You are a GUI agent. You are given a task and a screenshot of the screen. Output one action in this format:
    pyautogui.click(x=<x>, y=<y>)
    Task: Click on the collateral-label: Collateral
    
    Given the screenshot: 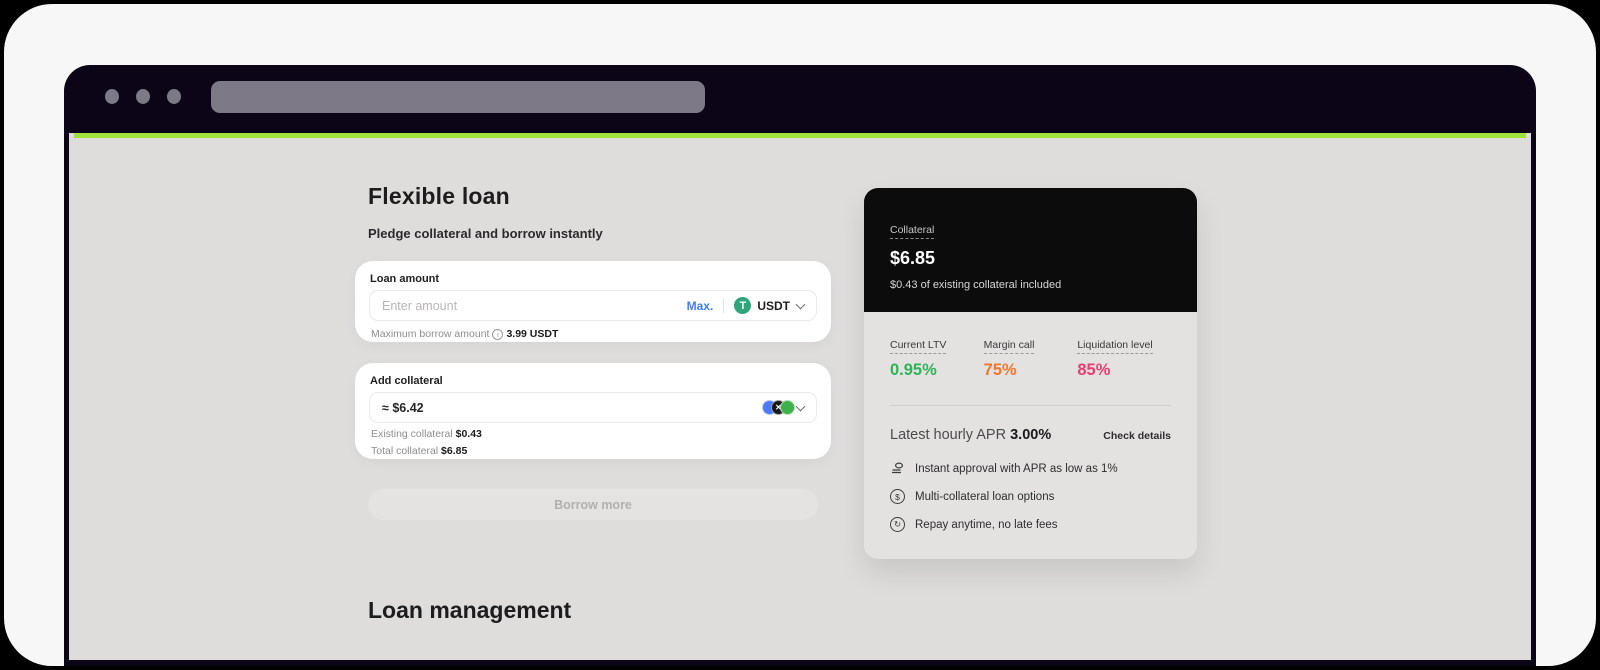 What is the action you would take?
    pyautogui.click(x=912, y=231)
    